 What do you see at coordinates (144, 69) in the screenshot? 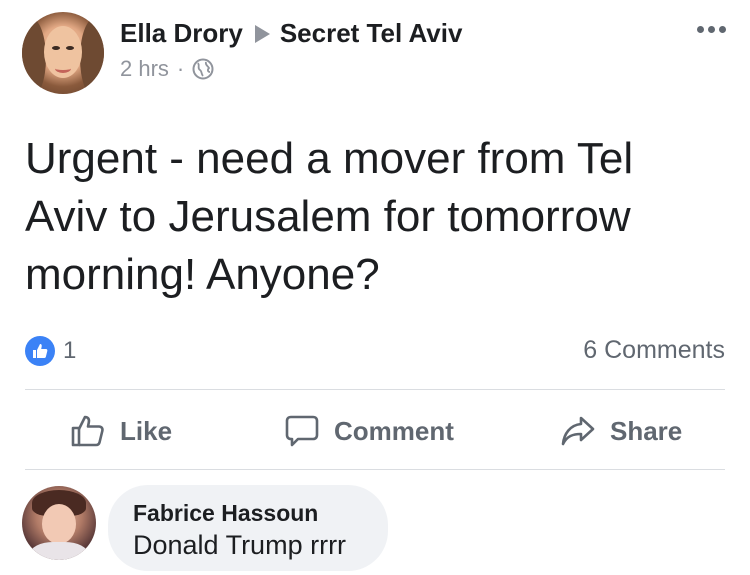
I see `post-timestamp: 2 hrs` at bounding box center [144, 69].